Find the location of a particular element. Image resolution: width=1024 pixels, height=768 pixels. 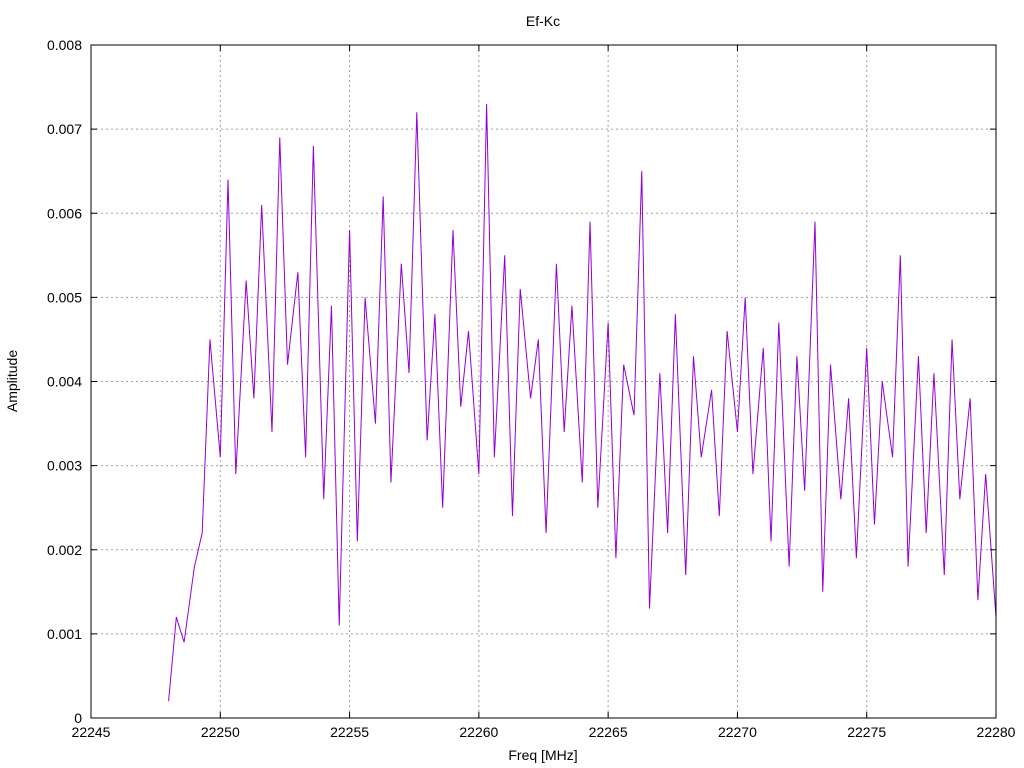

x-tick-label: 22250 is located at coordinates (220, 732).